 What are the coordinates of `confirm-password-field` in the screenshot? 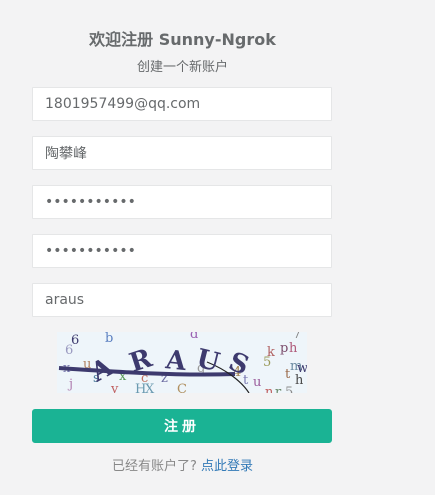 It's located at (182, 251).